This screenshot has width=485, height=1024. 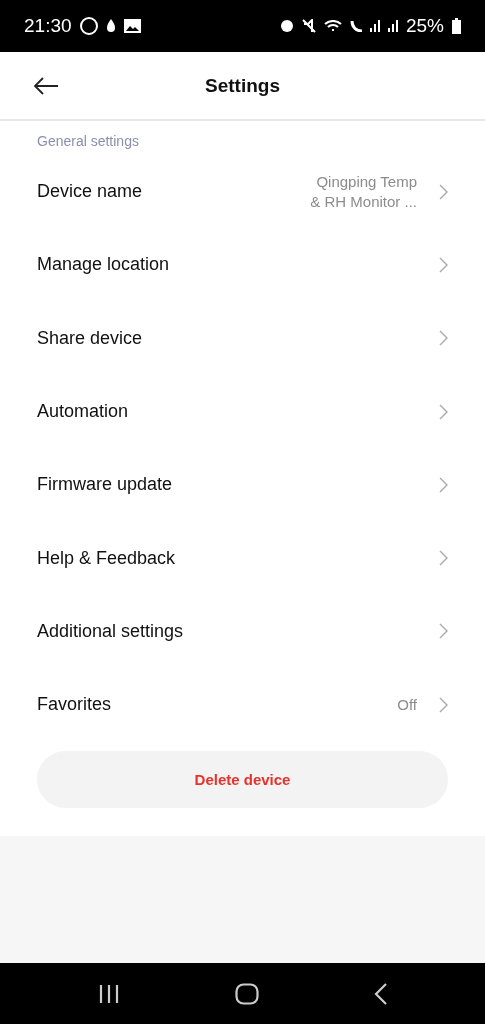 What do you see at coordinates (88, 26) in the screenshot?
I see `circle-icon` at bounding box center [88, 26].